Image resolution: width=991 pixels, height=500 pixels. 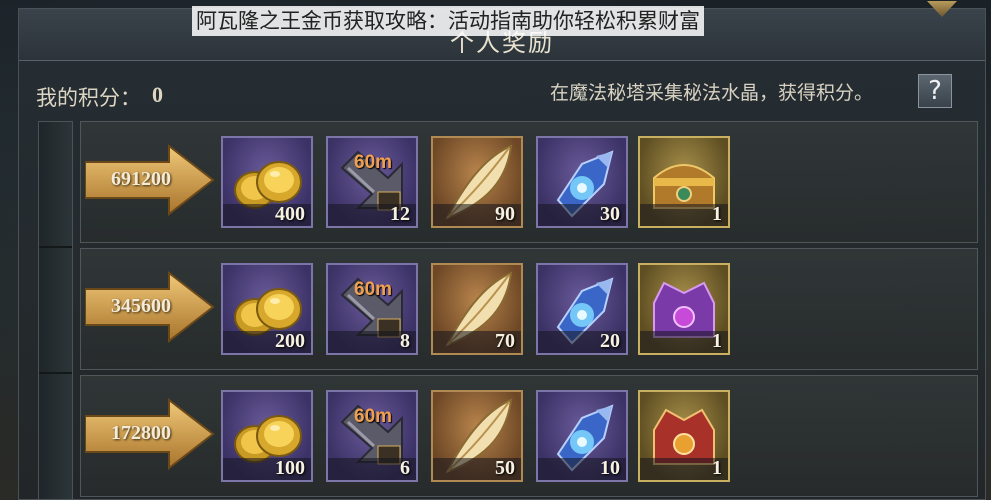 What do you see at coordinates (610, 214) in the screenshot?
I see `reward-count: 30` at bounding box center [610, 214].